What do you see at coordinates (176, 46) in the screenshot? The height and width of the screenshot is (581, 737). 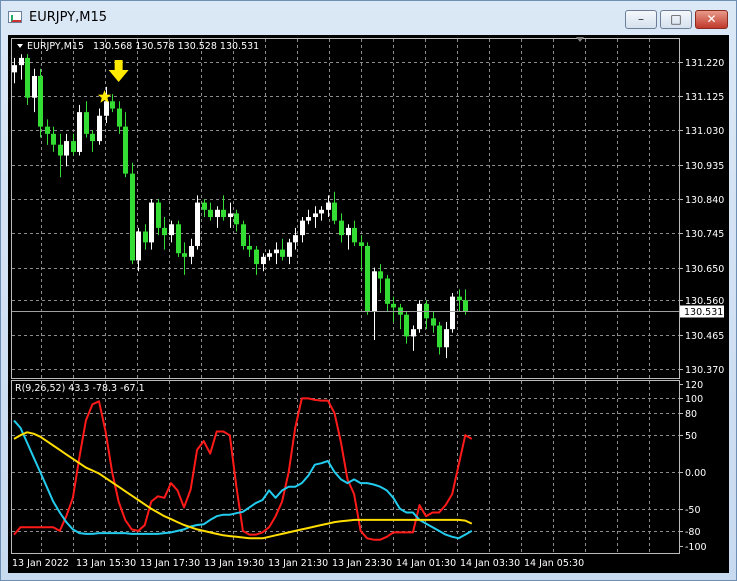 I see `ohlc-label: 130.568 130.578 130.528 130.531` at bounding box center [176, 46].